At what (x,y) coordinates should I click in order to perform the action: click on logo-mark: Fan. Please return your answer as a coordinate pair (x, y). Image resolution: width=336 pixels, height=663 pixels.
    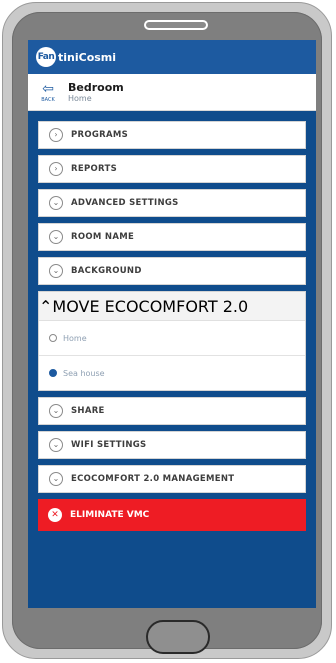
    Looking at the image, I should click on (46, 57).